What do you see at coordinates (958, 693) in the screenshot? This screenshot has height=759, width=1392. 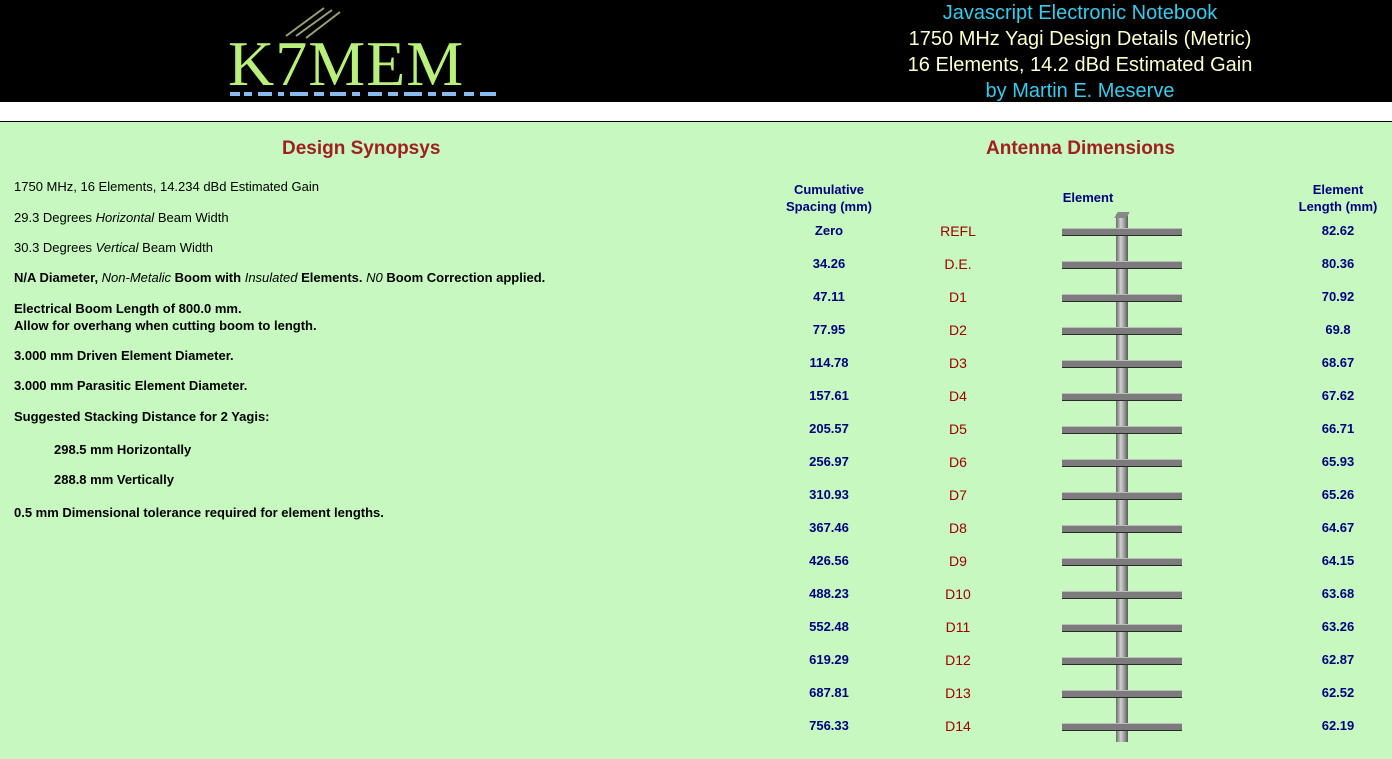 I see `row-element-name: D13` at bounding box center [958, 693].